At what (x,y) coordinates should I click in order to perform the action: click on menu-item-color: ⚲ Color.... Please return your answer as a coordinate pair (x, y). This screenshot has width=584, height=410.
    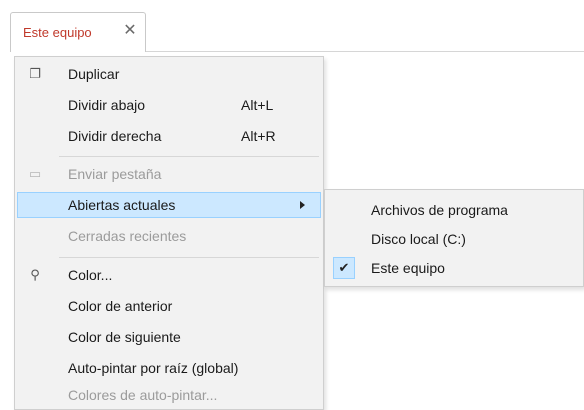
    Looking at the image, I should click on (169, 275).